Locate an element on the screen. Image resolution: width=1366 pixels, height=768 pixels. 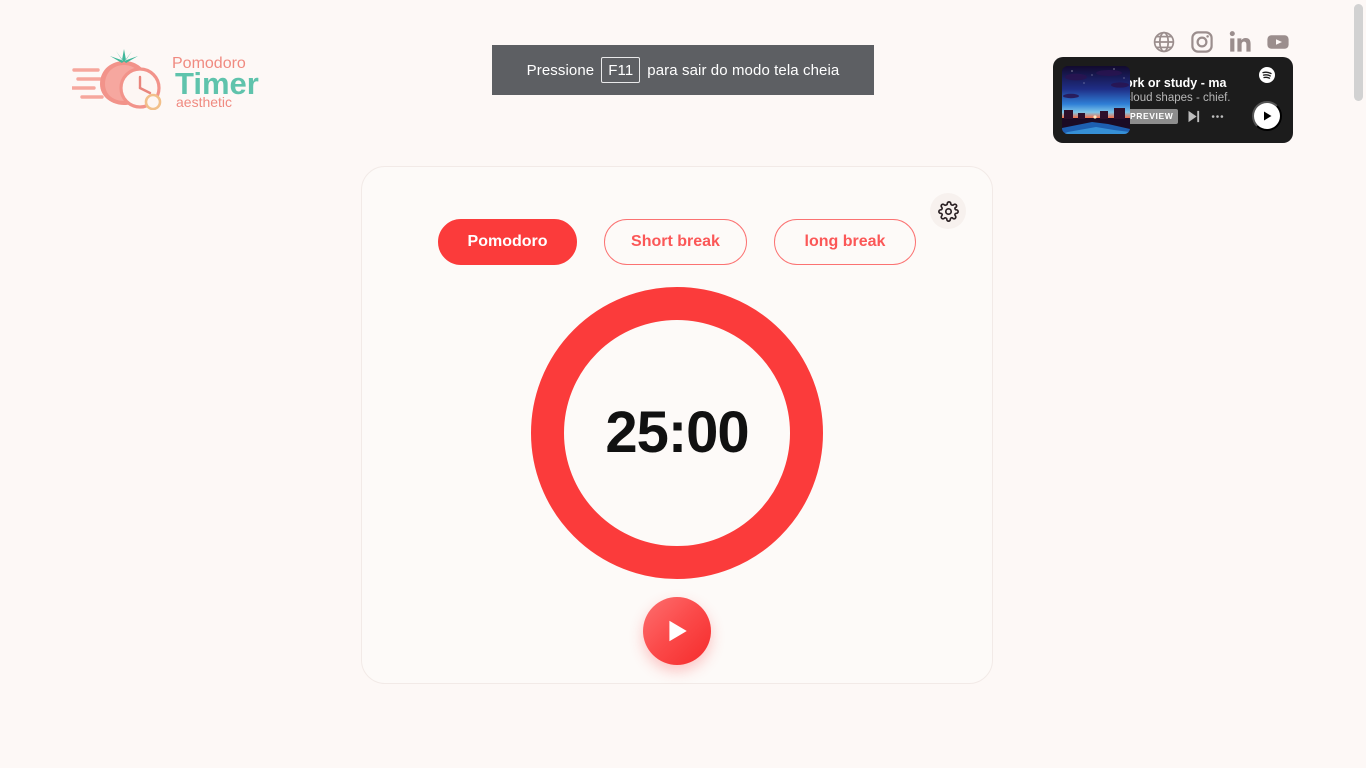
start-button-wrapper is located at coordinates (677, 631).